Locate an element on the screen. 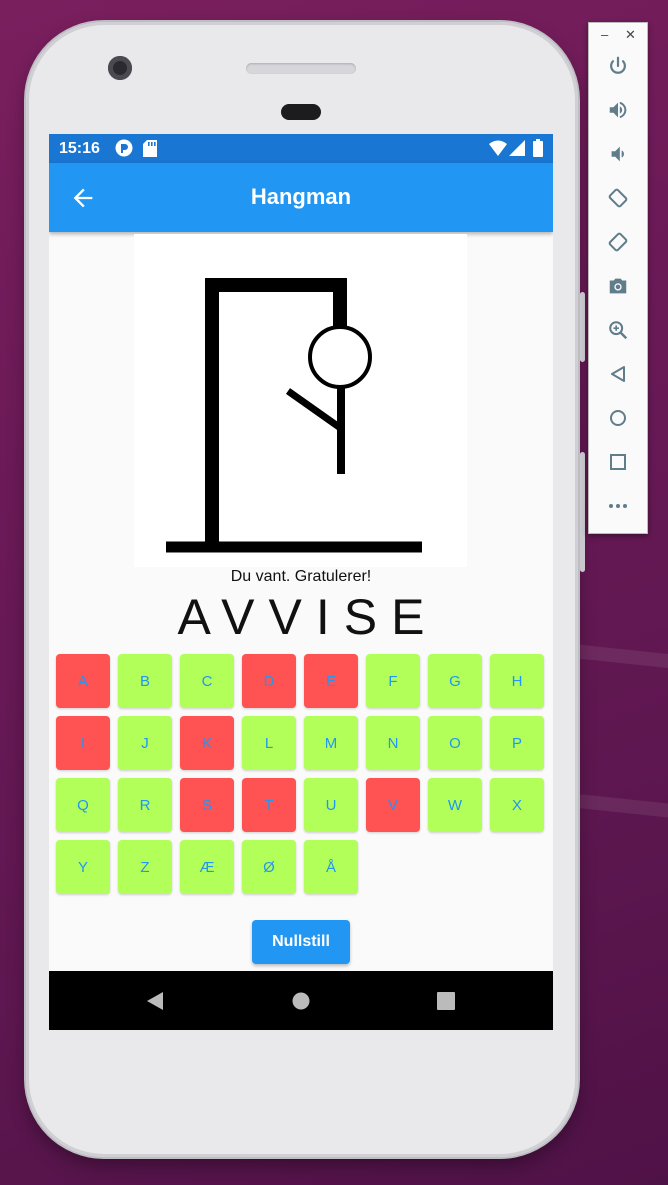  back-icon is located at coordinates (618, 374).